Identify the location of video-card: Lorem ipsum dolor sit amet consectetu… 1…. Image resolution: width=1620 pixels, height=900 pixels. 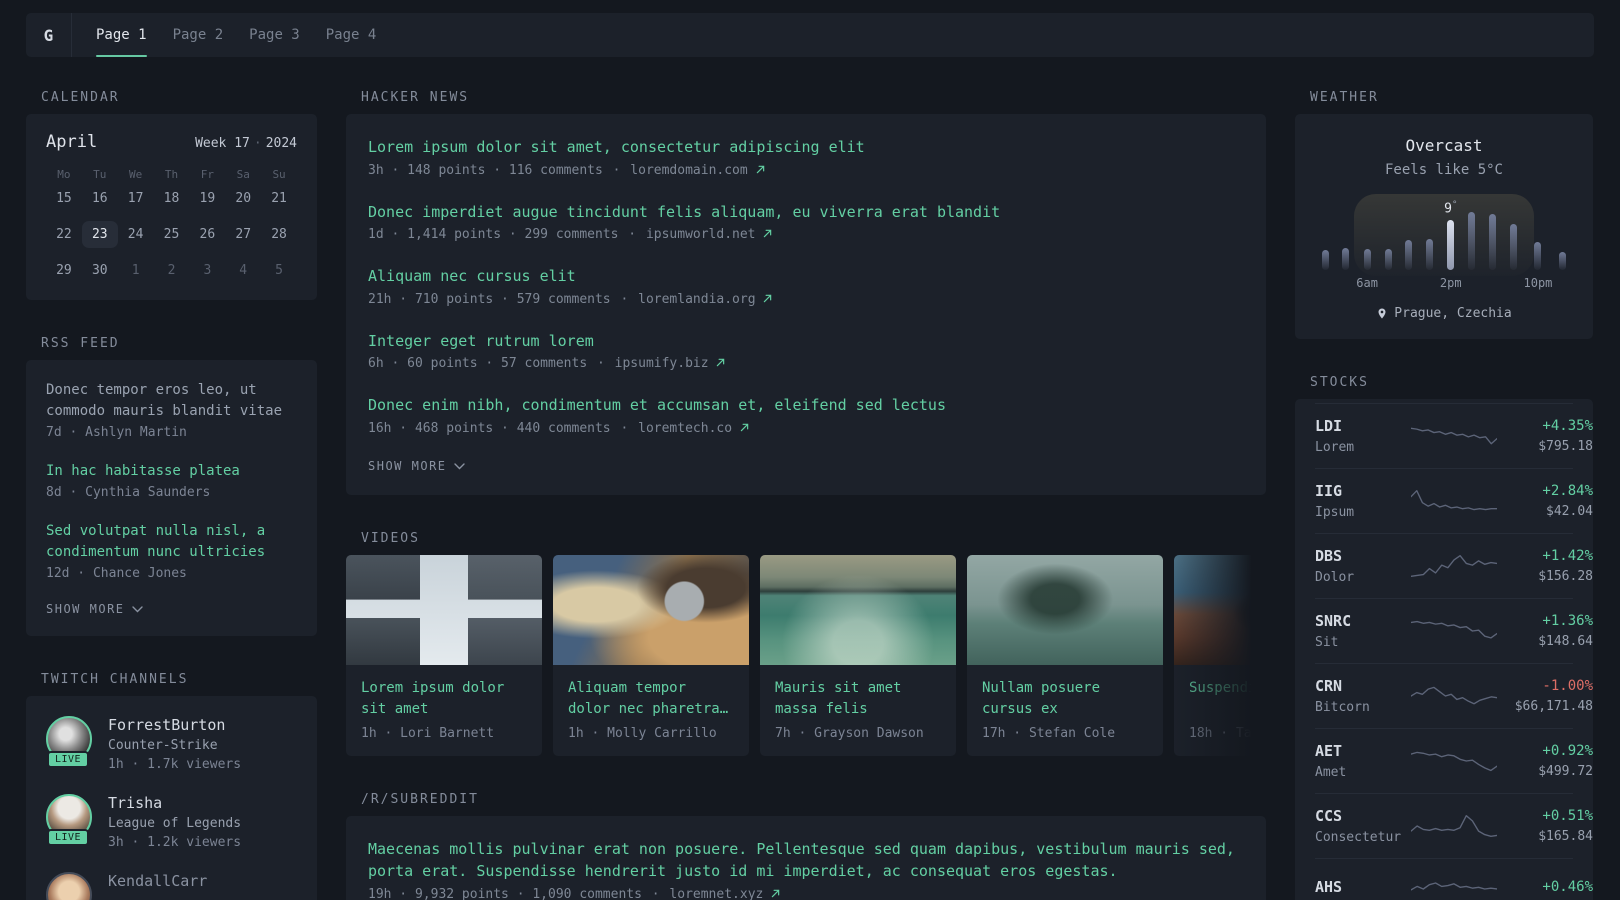
(444, 655).